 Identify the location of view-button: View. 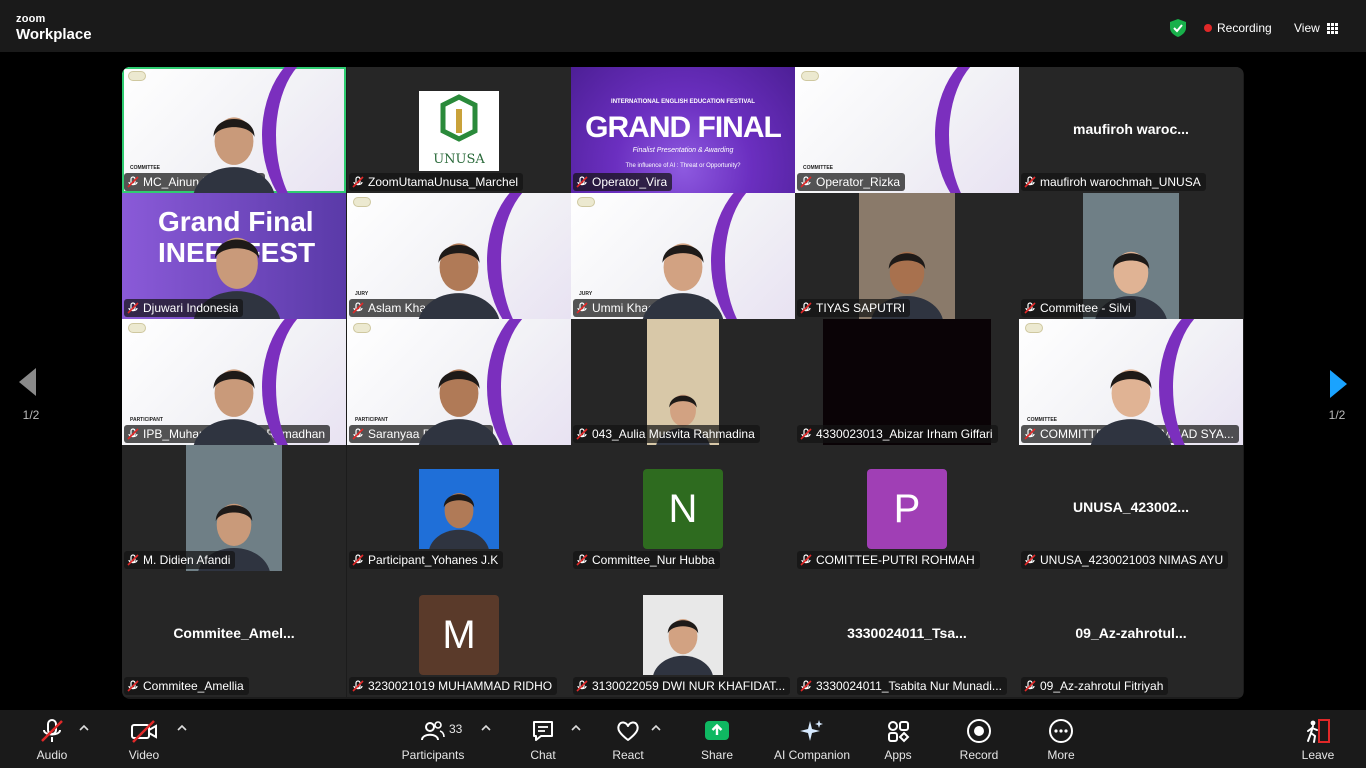
(1316, 28).